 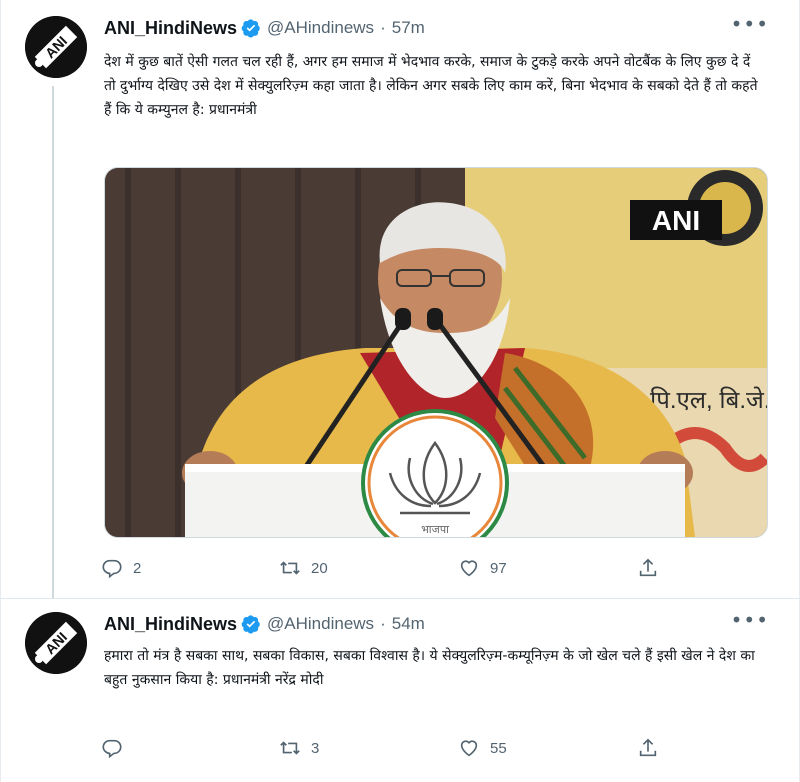 I want to click on like-button: 97, so click(x=482, y=568).